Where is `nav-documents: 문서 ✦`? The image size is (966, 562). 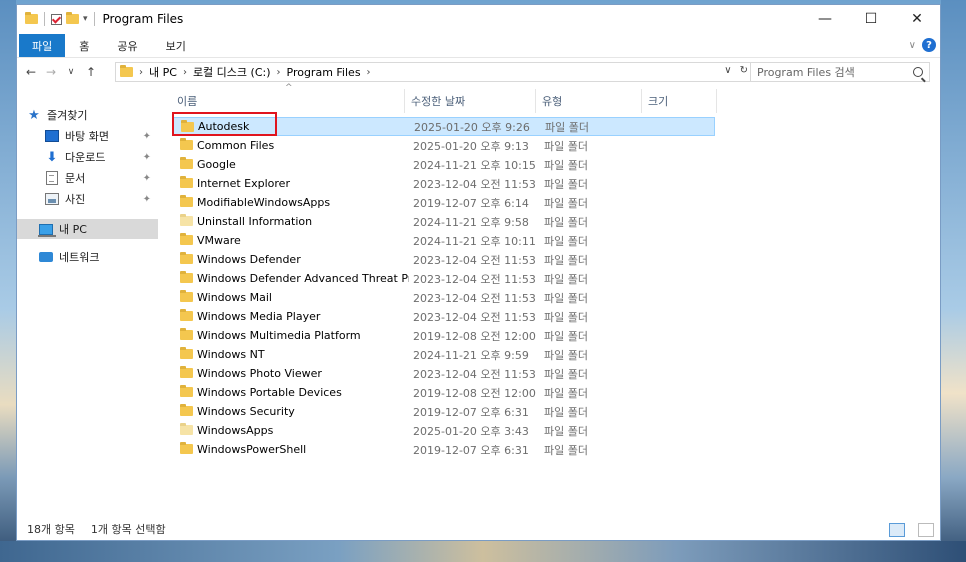 nav-documents: 문서 ✦ is located at coordinates (101, 178).